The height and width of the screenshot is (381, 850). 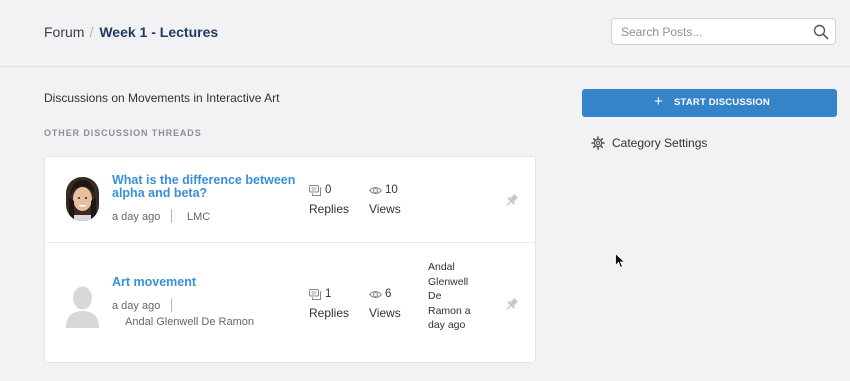 What do you see at coordinates (388, 294) in the screenshot?
I see `views-count: 6` at bounding box center [388, 294].